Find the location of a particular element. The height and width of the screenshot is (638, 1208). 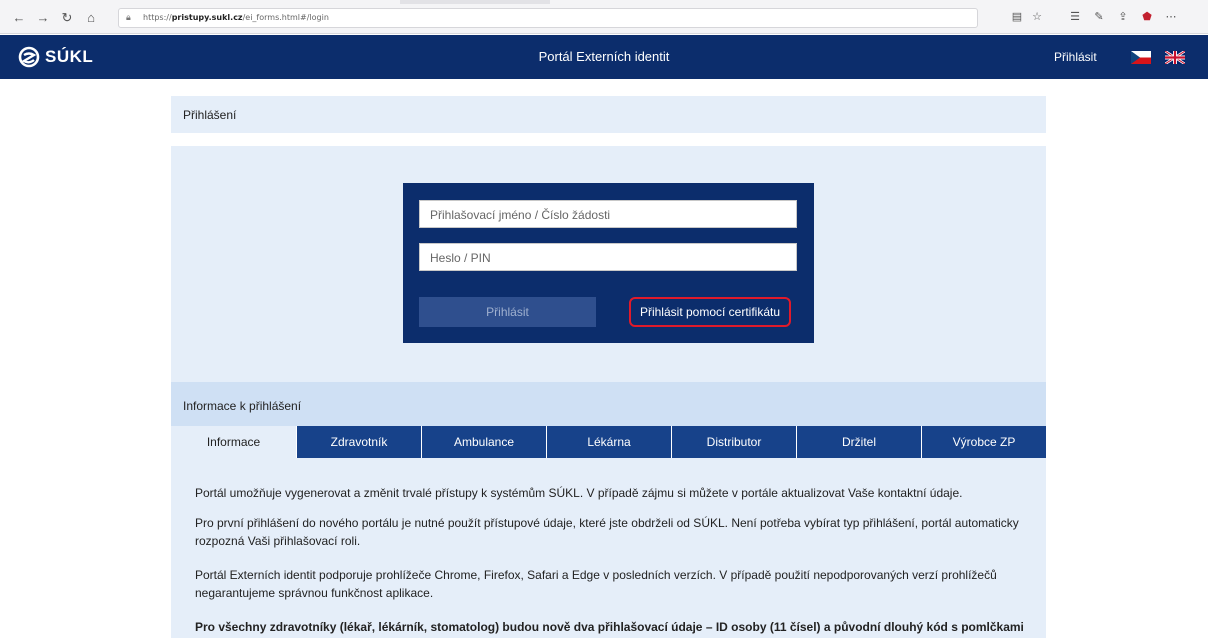

password-input: Heslo / PIN is located at coordinates (608, 257).